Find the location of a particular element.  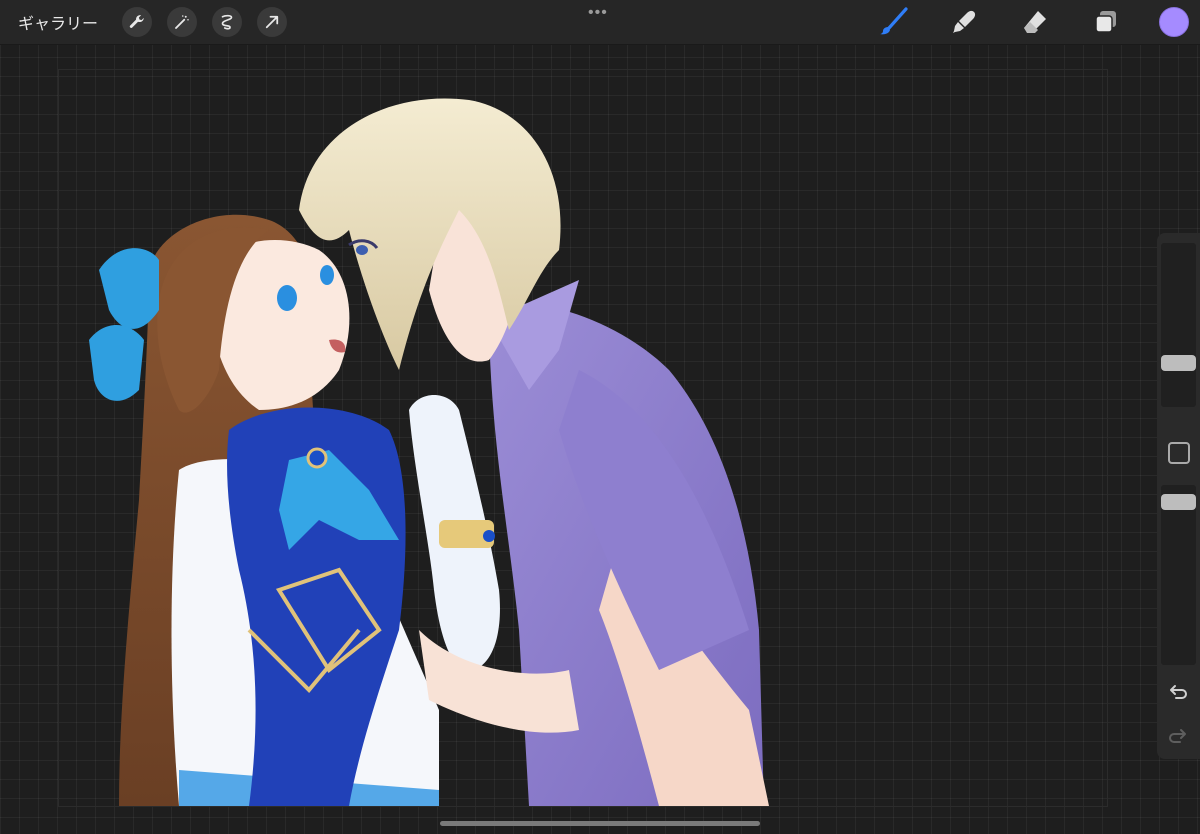

selection-button is located at coordinates (227, 22).